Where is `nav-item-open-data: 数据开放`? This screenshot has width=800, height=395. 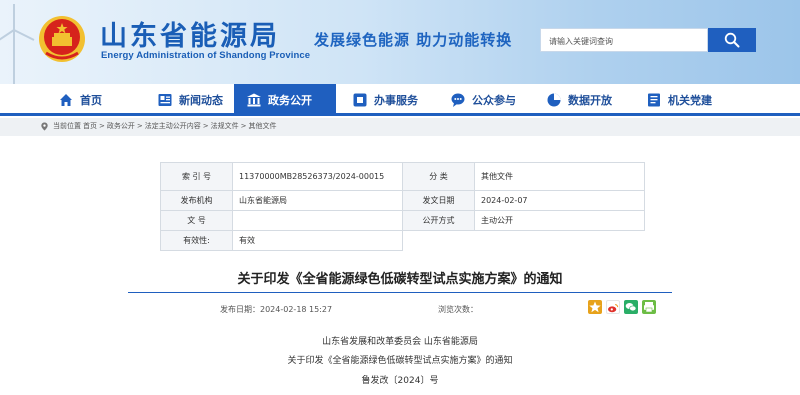
nav-item-open-data: 数据开放 is located at coordinates (579, 99).